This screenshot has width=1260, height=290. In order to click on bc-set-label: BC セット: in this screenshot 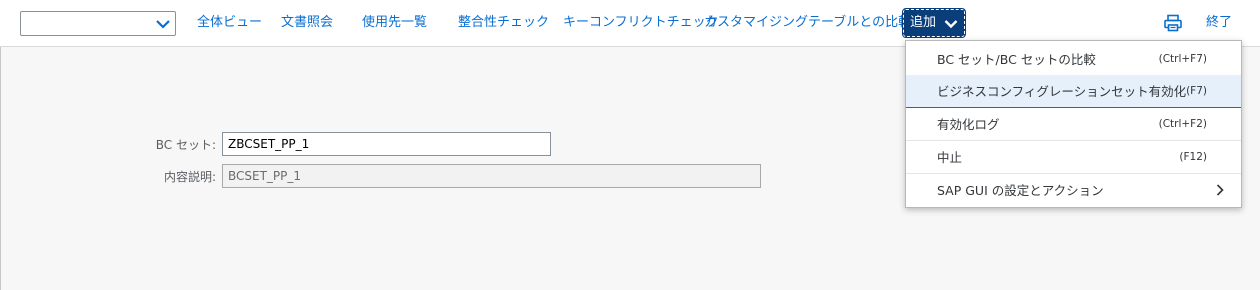, I will do `click(185, 145)`.